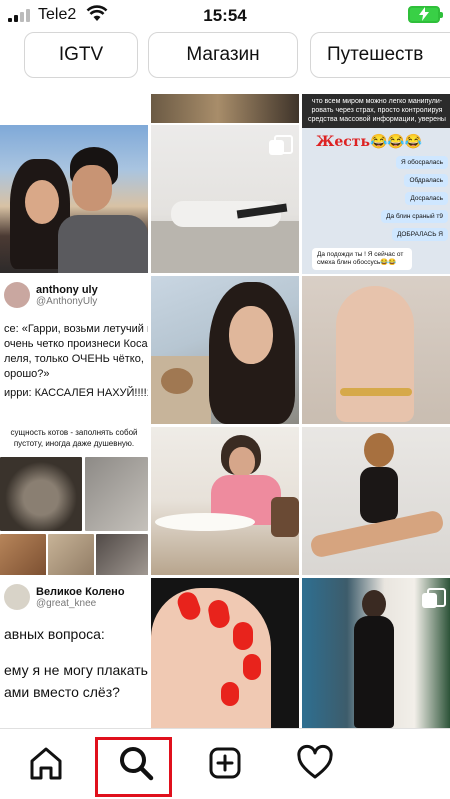  I want to click on grid-post-top-left, so click(74, 108).